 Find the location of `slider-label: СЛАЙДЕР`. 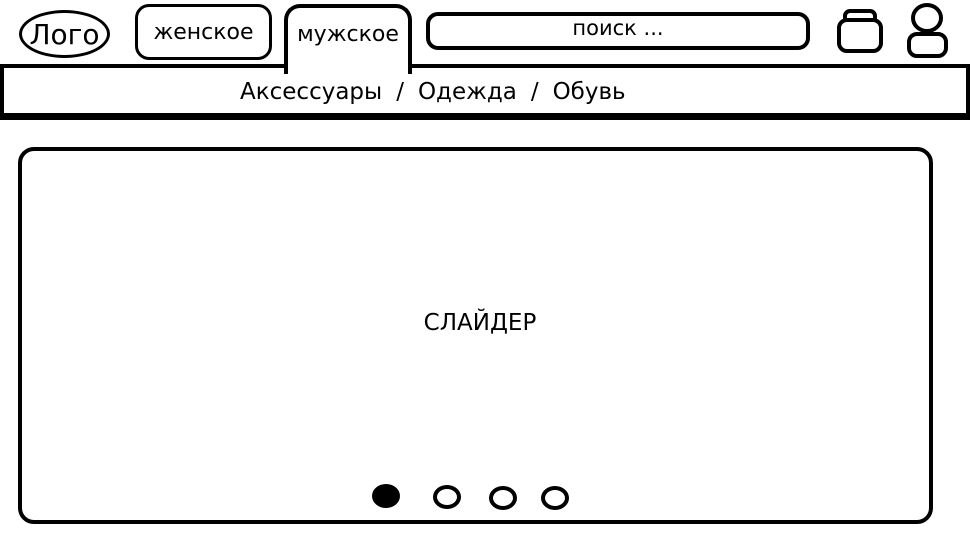

slider-label: СЛАЙДЕР is located at coordinates (480, 323).